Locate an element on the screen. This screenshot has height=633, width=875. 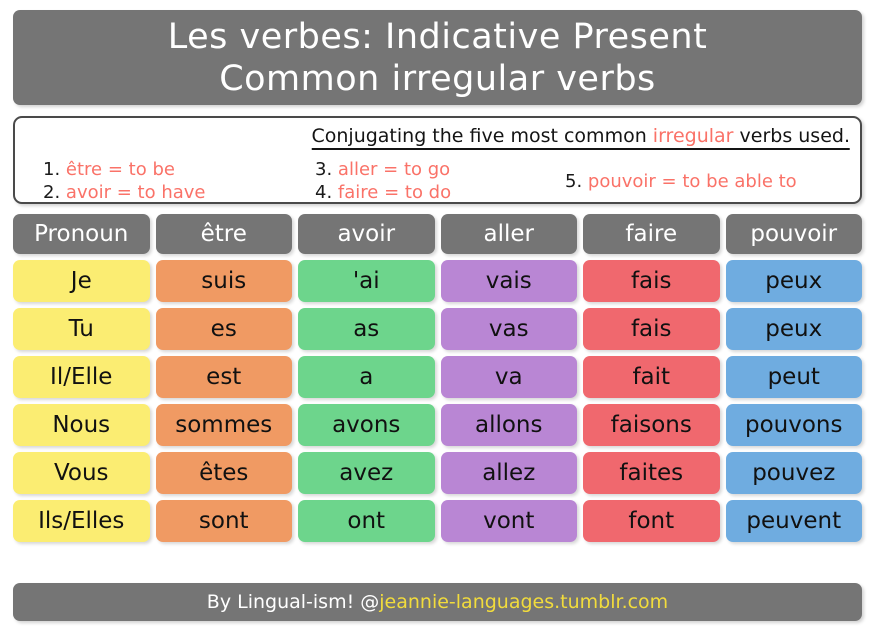
conjugation-cell: font is located at coordinates (651, 521).